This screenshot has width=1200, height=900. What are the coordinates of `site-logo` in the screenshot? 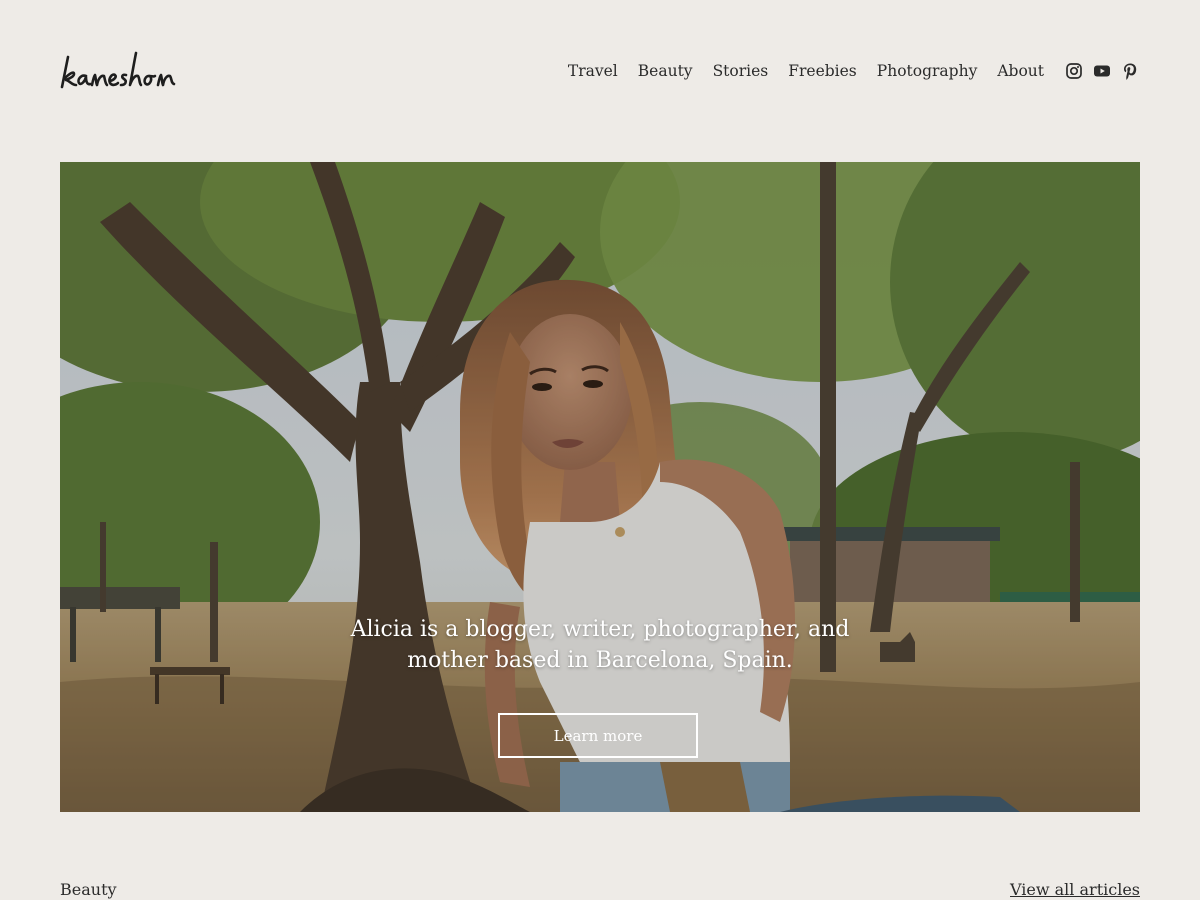 It's located at (130, 71).